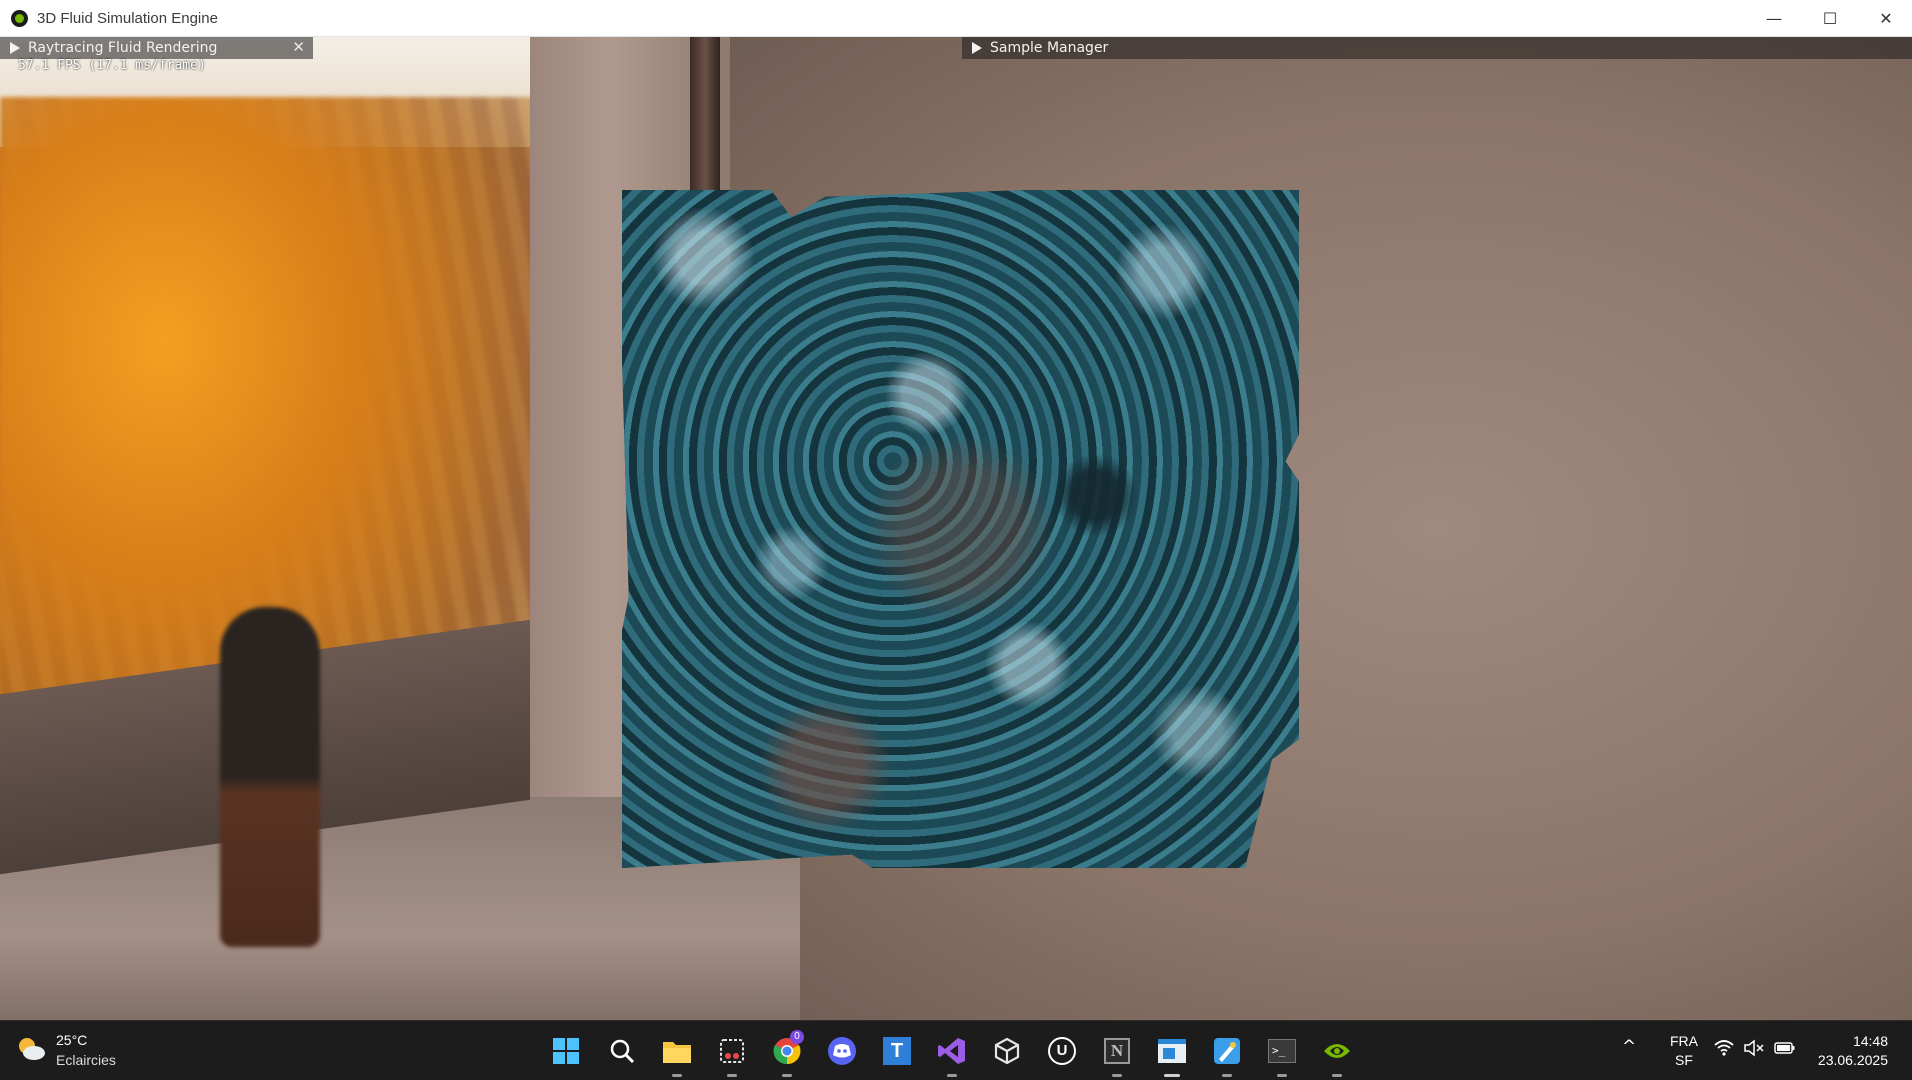  Describe the element at coordinates (1172, 1051) in the screenshot. I see `app-window-icon` at that location.